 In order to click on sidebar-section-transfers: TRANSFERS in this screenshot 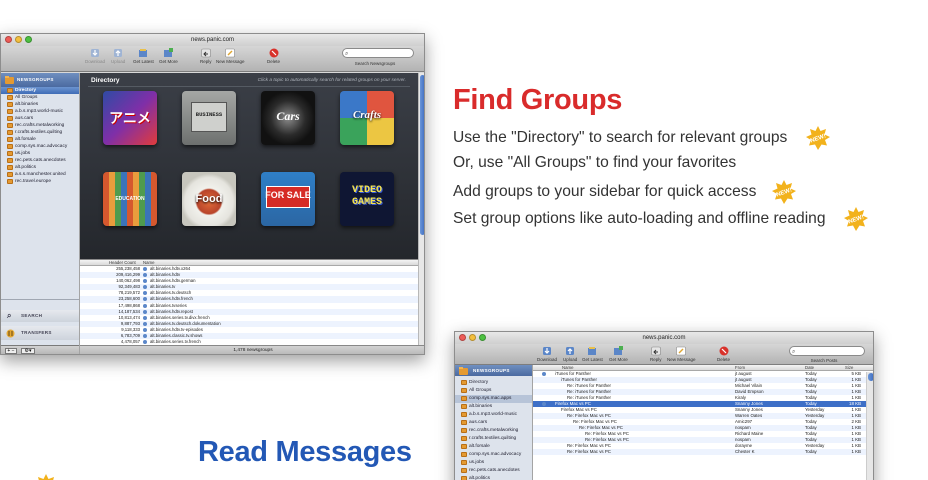, I will do `click(40, 333)`.